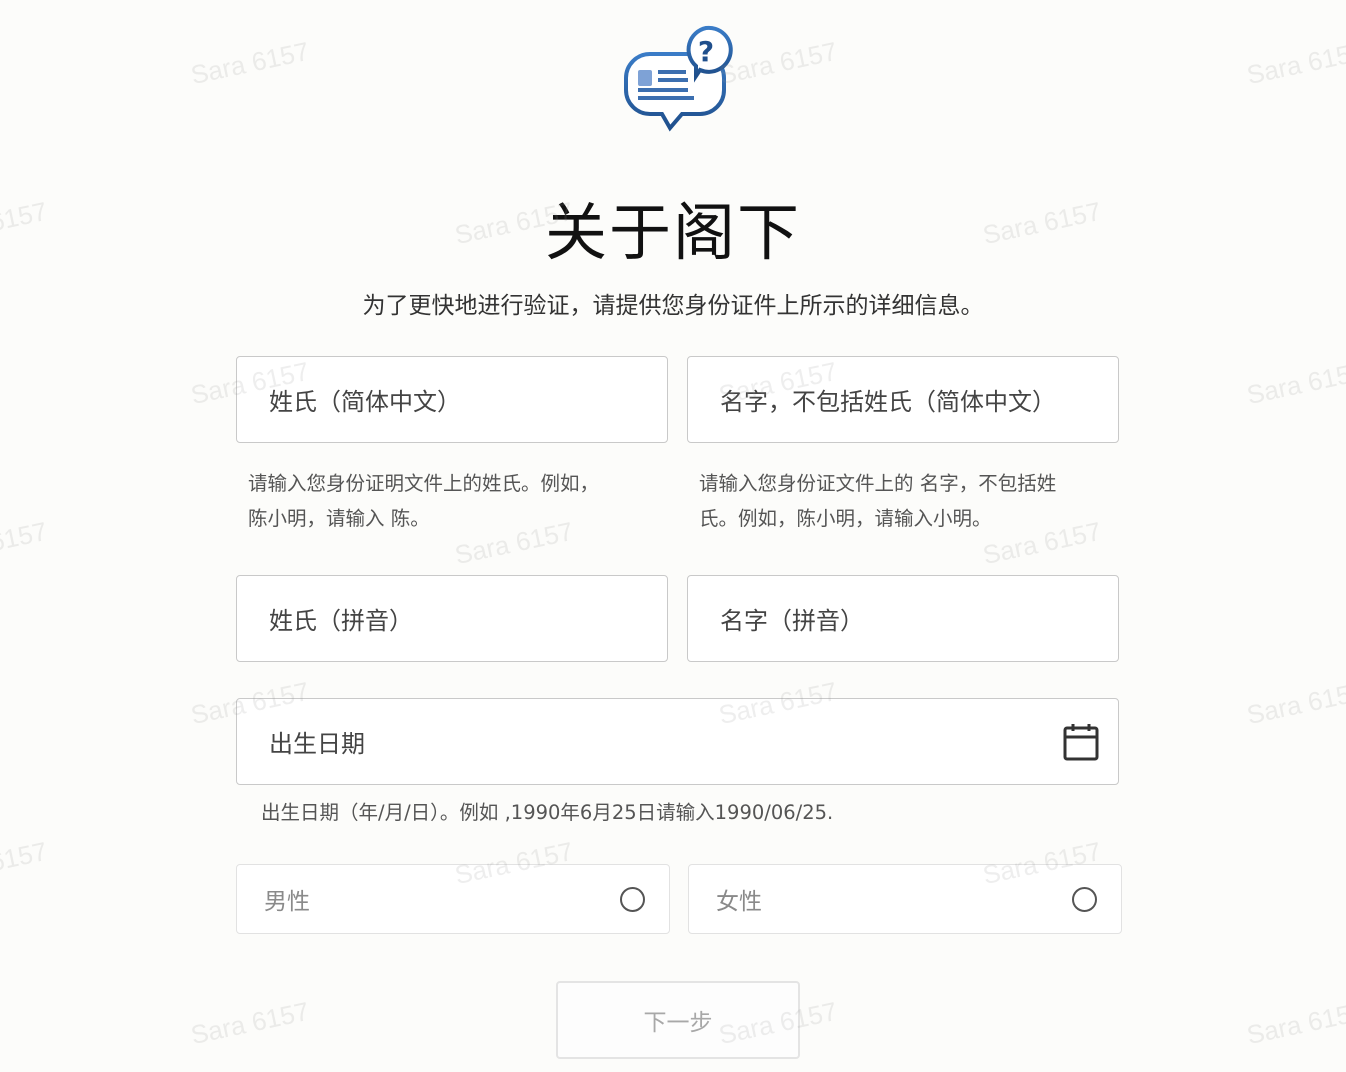  Describe the element at coordinates (341, 621) in the screenshot. I see `surname-pinyin-placeholder: 姓氏（拼音）` at that location.